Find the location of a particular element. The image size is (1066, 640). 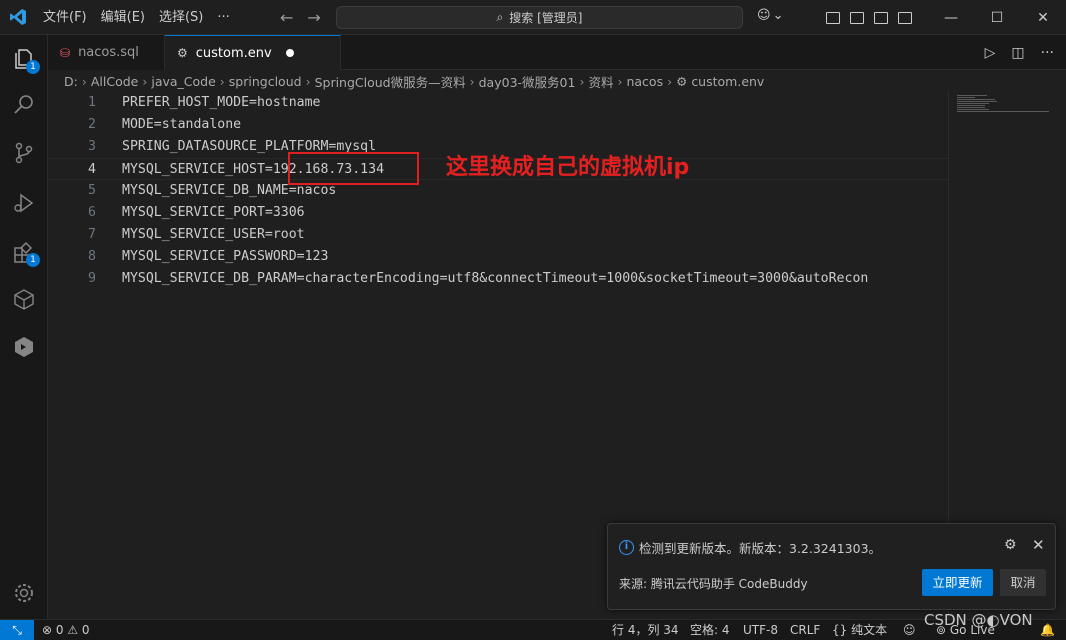

copilot-icon: ☺ is located at coordinates (764, 15).